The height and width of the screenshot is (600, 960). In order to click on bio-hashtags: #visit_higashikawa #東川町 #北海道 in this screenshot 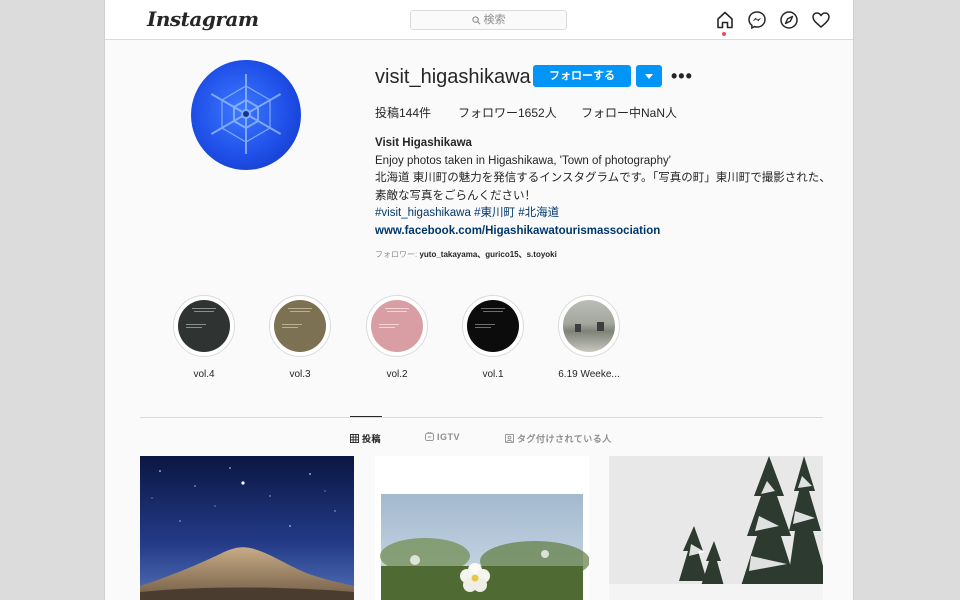, I will do `click(605, 214)`.